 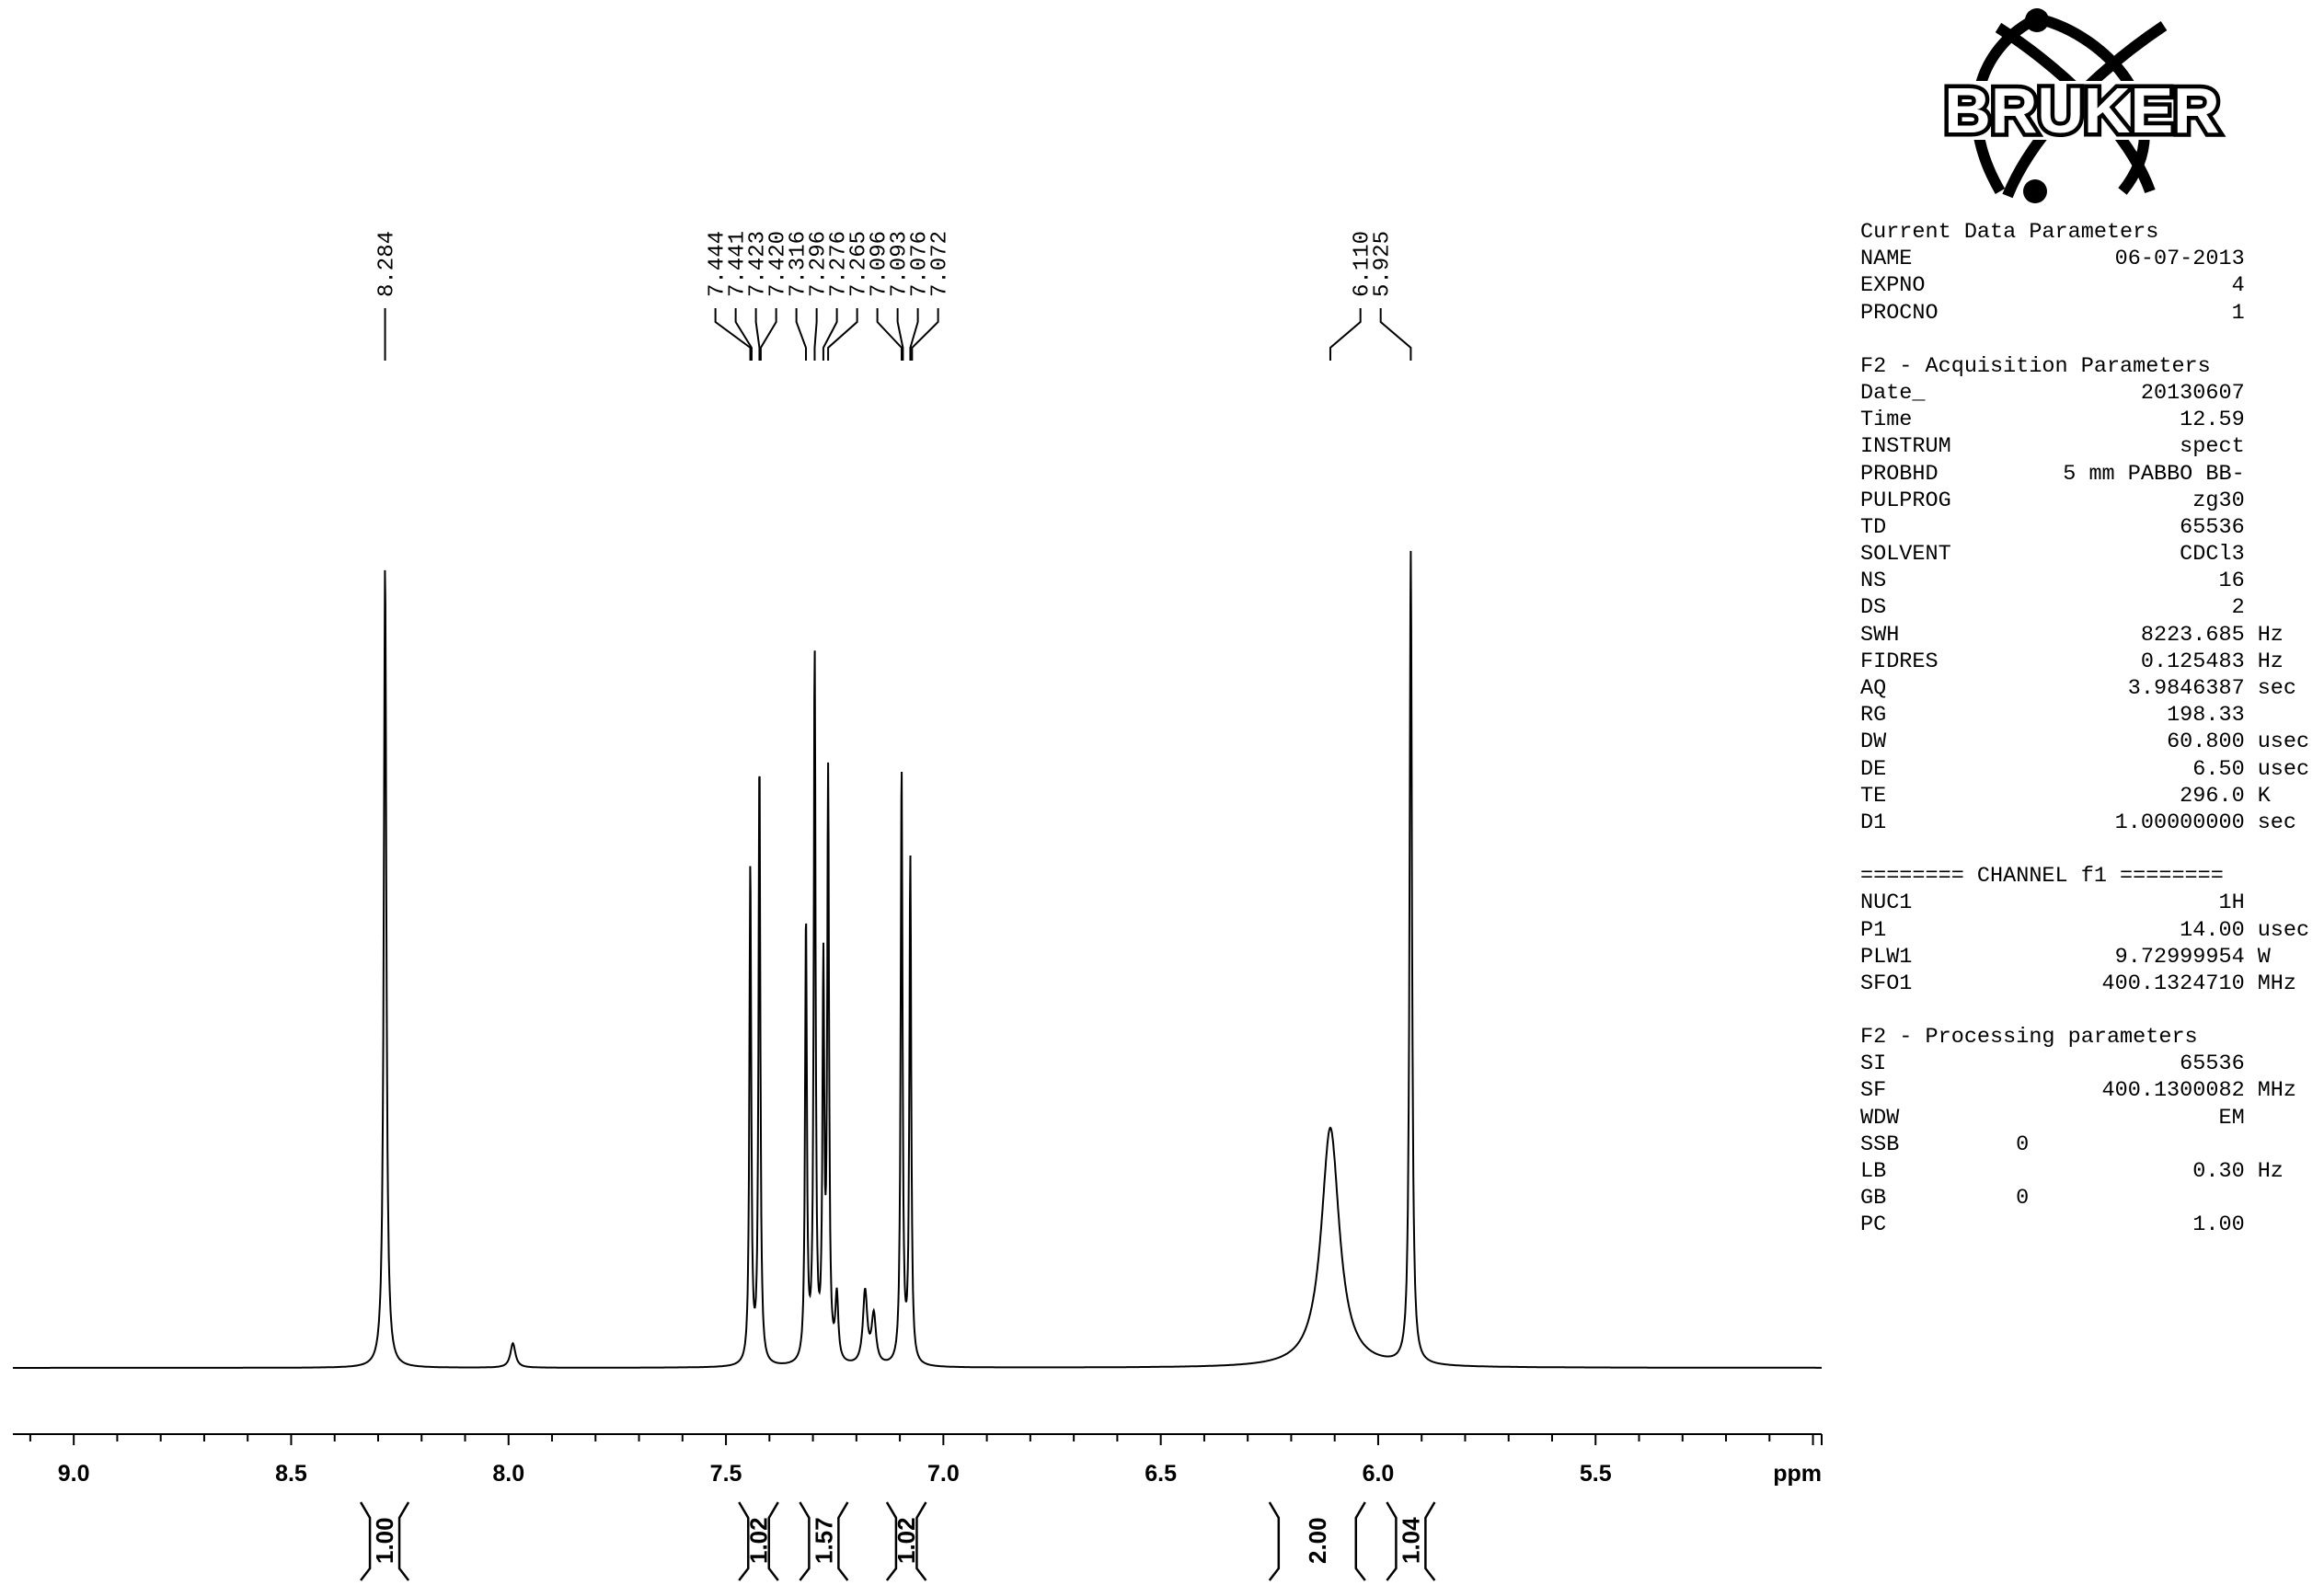 What do you see at coordinates (1887, 957) in the screenshot?
I see `parameter-name: PLW1` at bounding box center [1887, 957].